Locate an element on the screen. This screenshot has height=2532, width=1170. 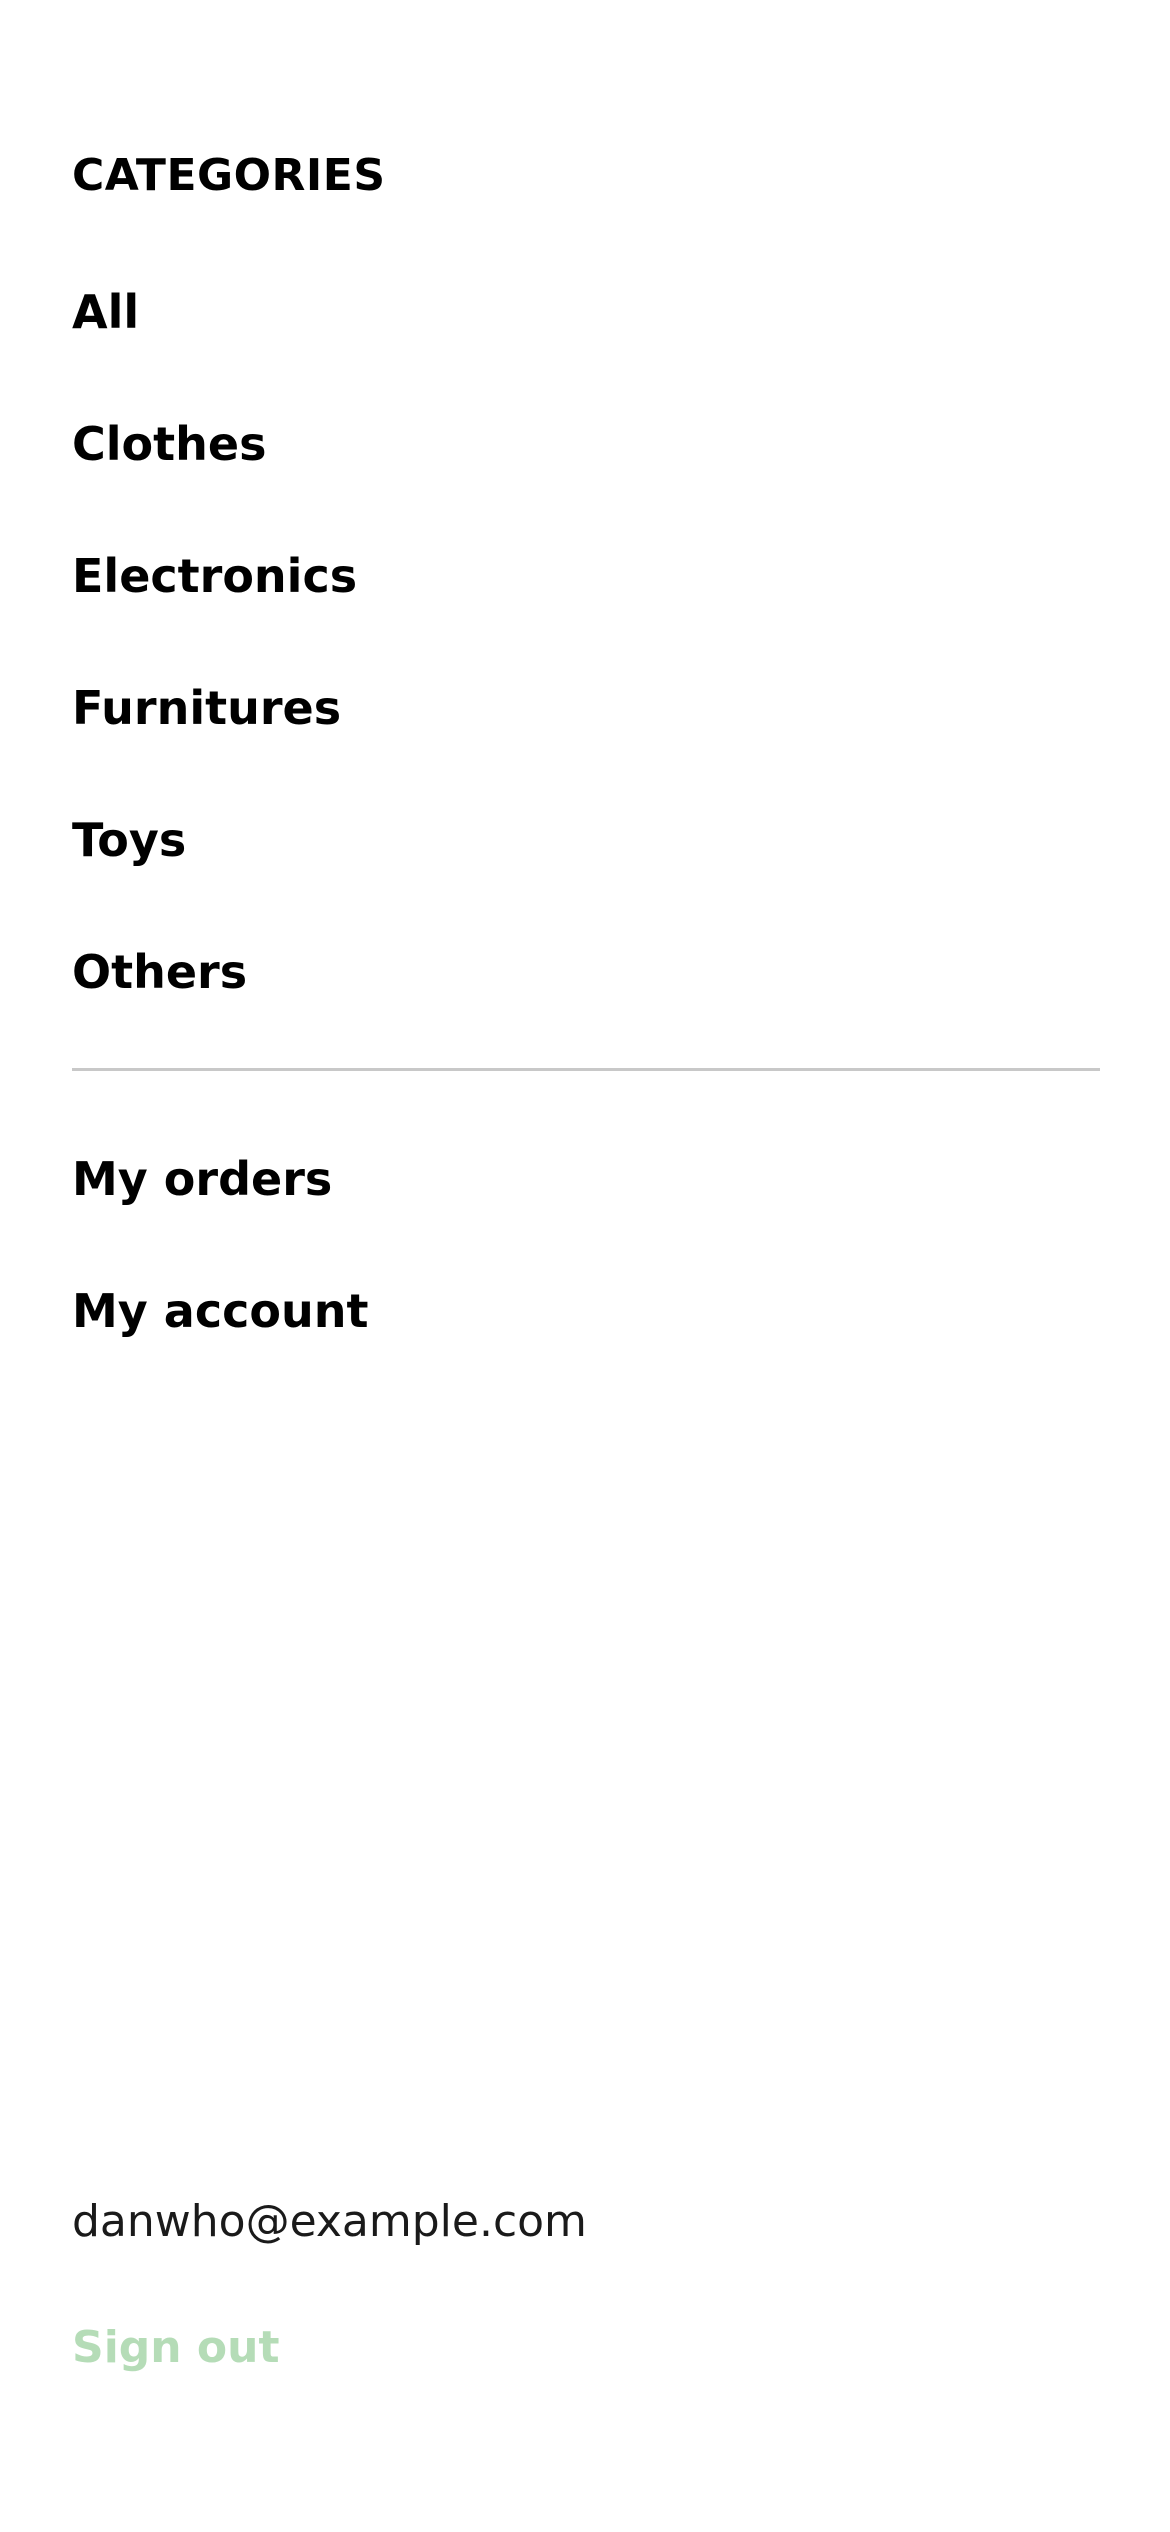
category-electronics: Electronics is located at coordinates (214, 576).